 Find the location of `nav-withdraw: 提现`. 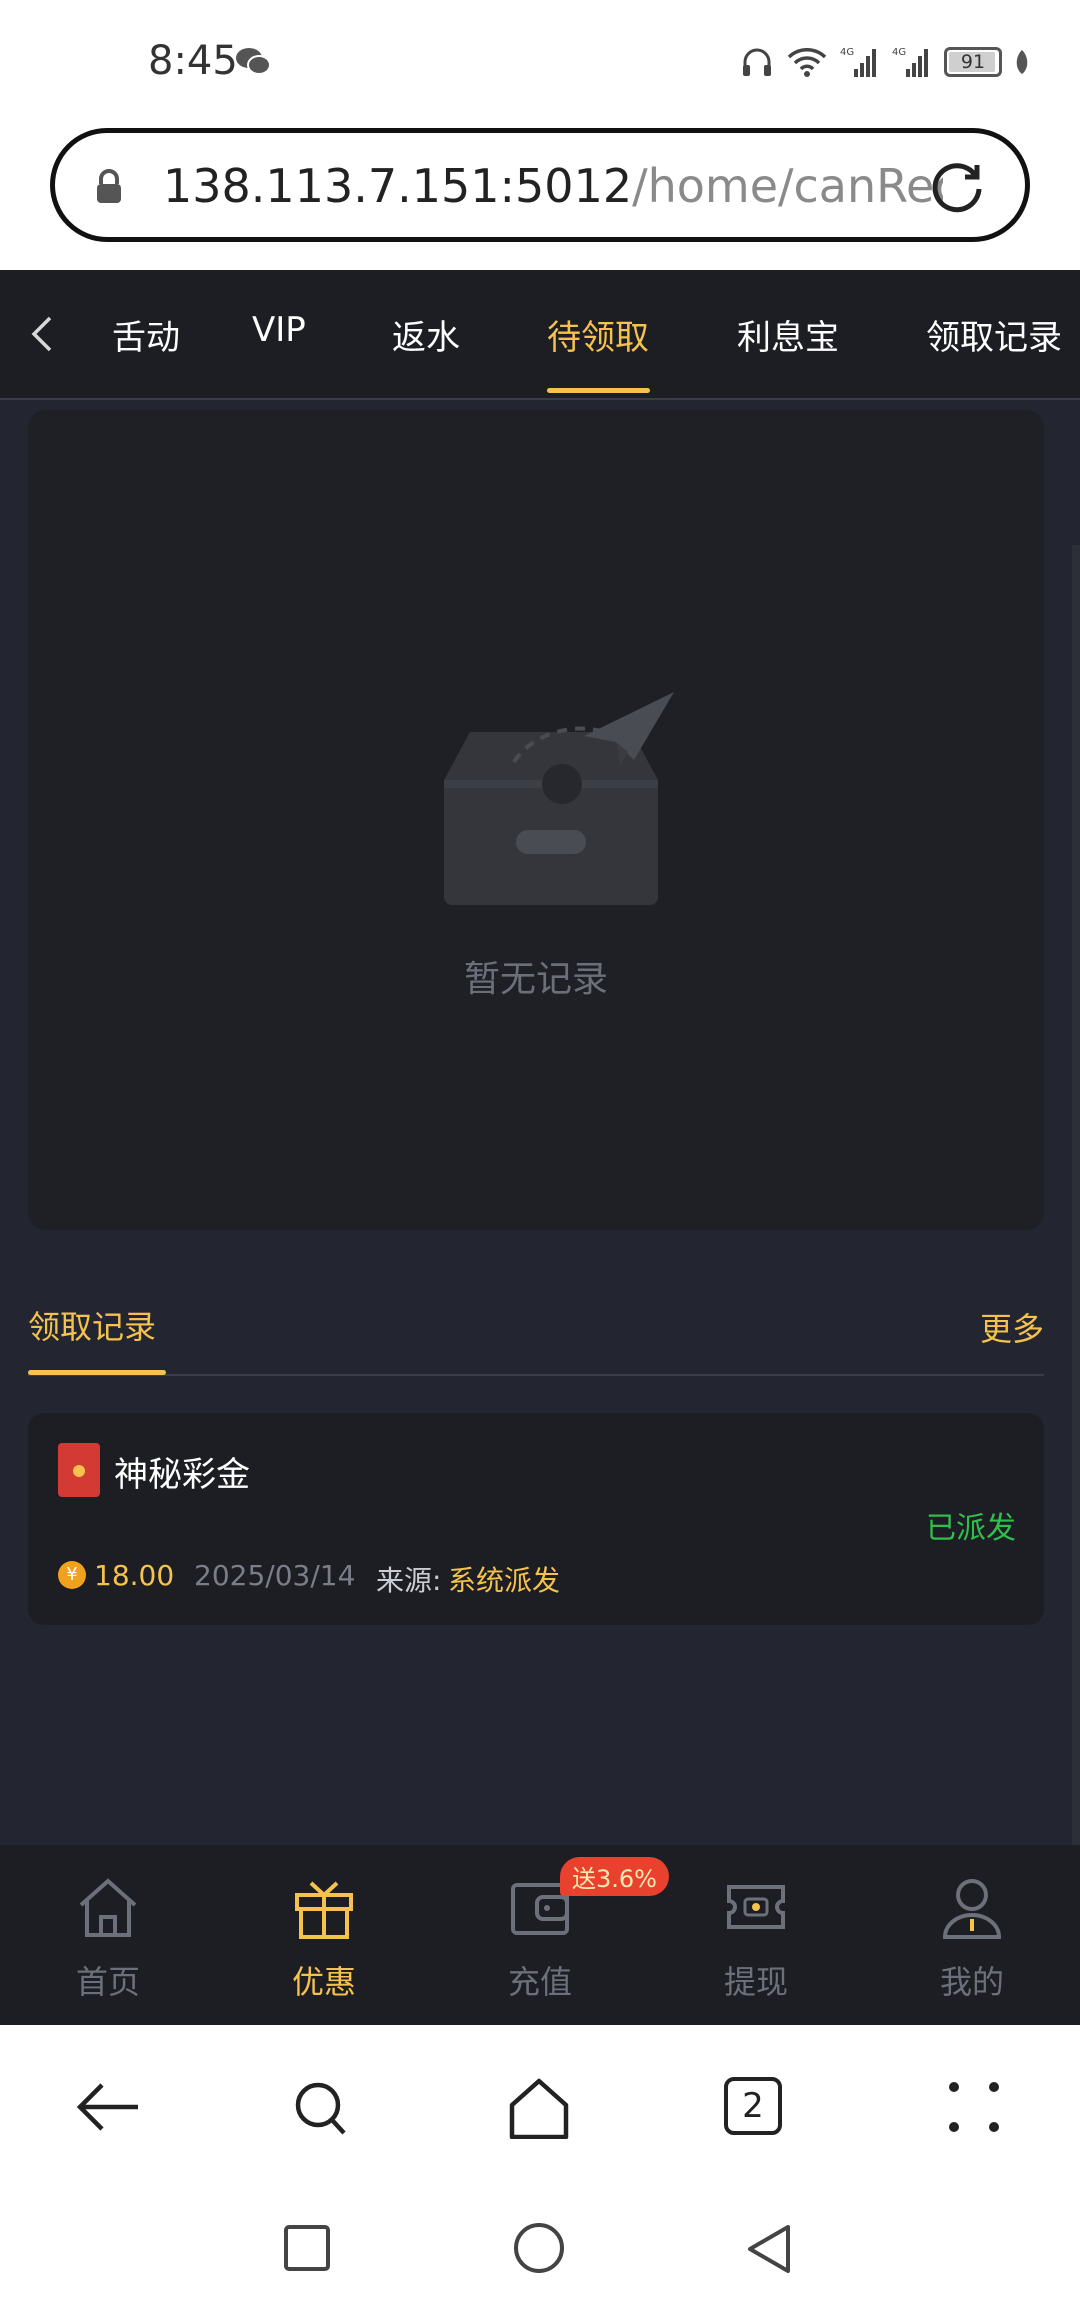

nav-withdraw: 提现 is located at coordinates (756, 1935).